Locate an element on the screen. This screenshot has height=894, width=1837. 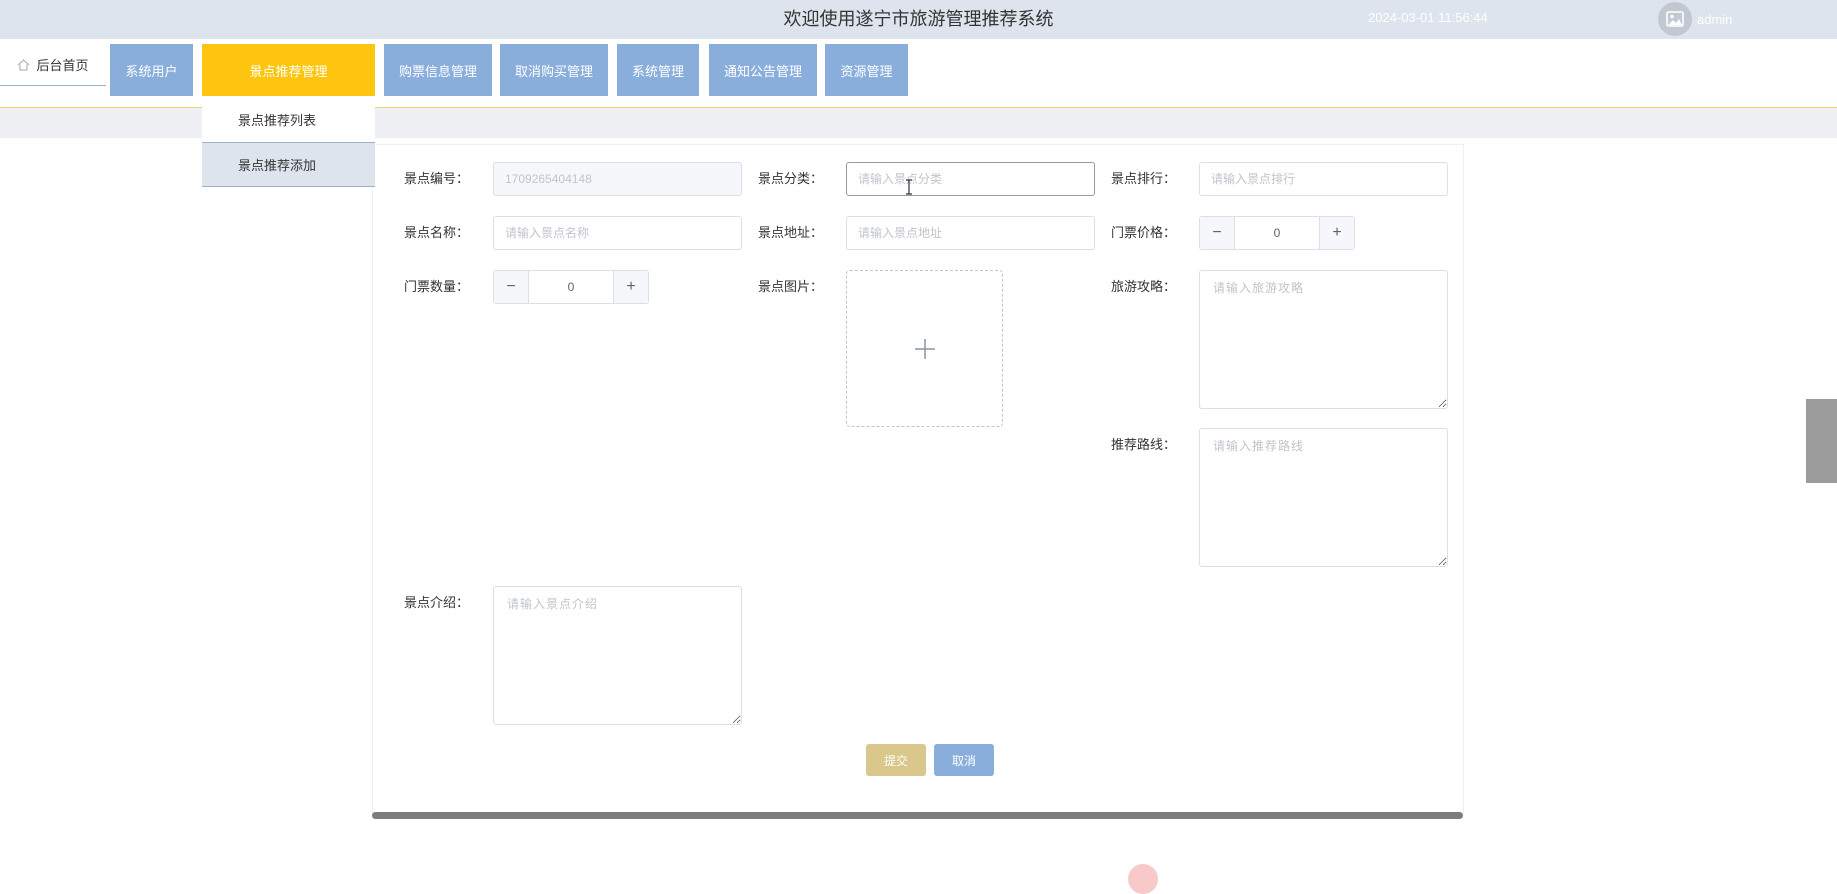
plus-icon is located at coordinates (924, 348).